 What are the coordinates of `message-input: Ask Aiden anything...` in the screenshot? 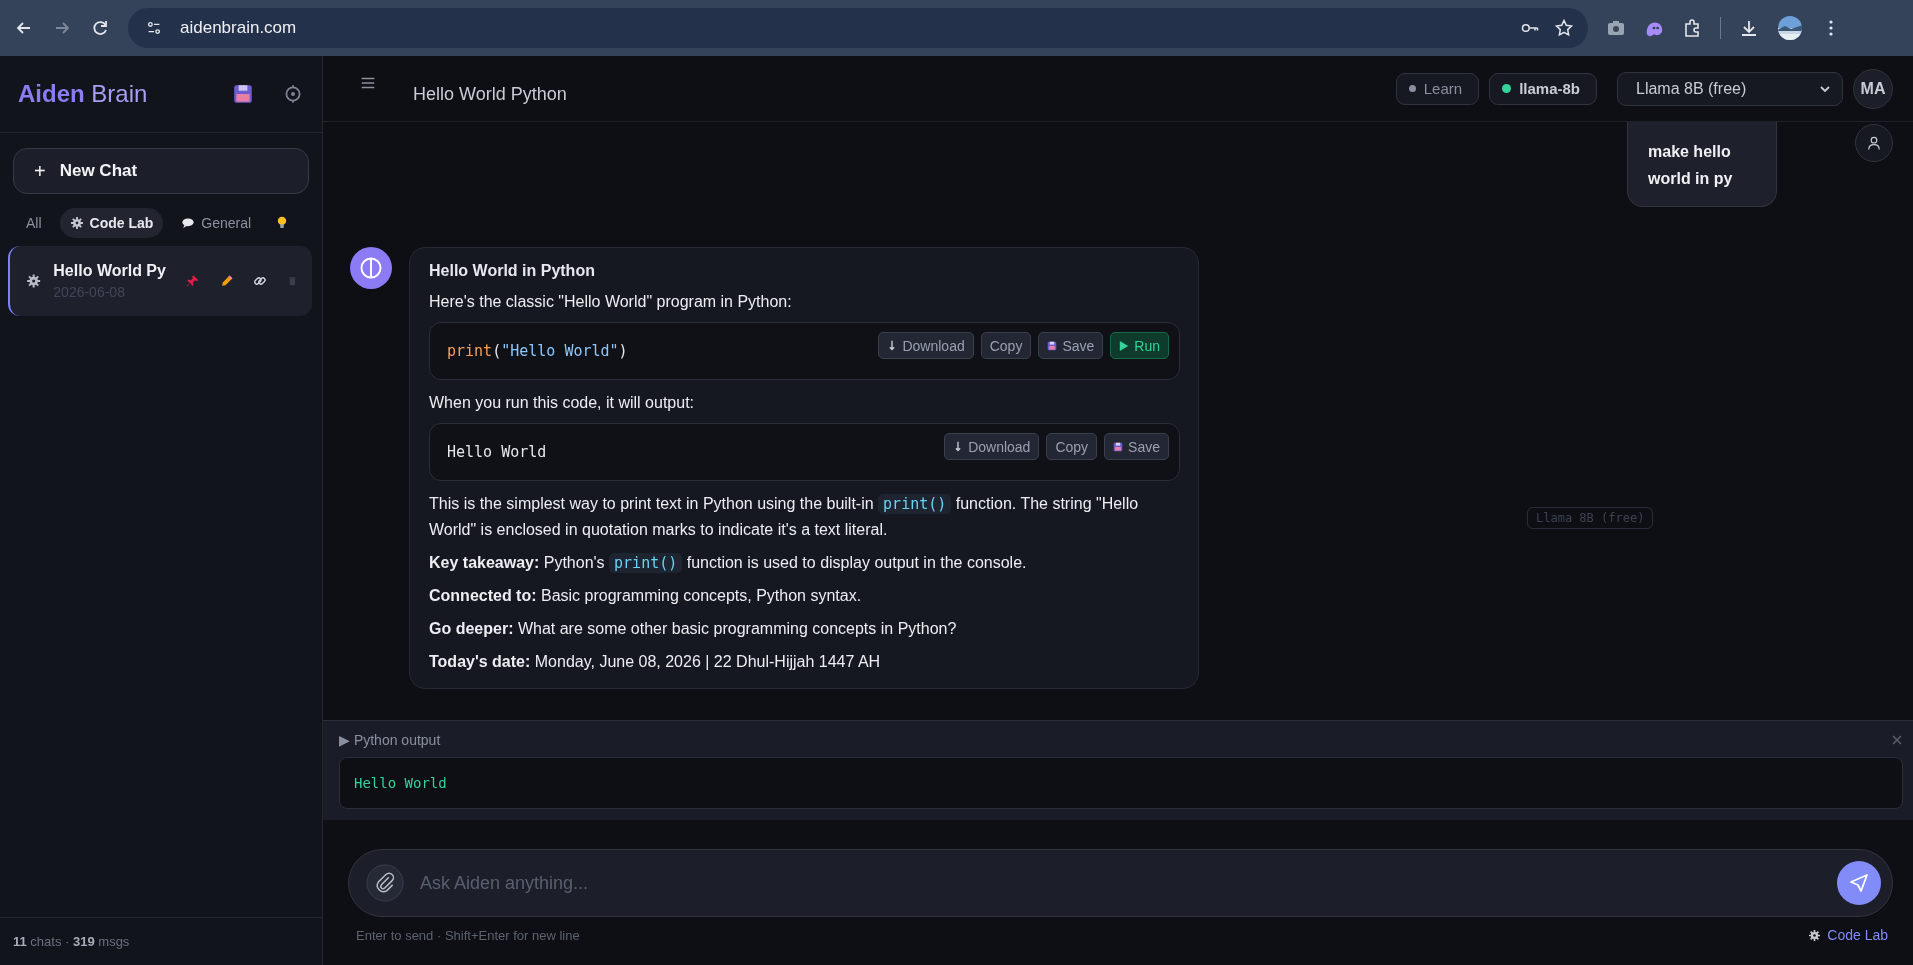 It's located at (1120, 883).